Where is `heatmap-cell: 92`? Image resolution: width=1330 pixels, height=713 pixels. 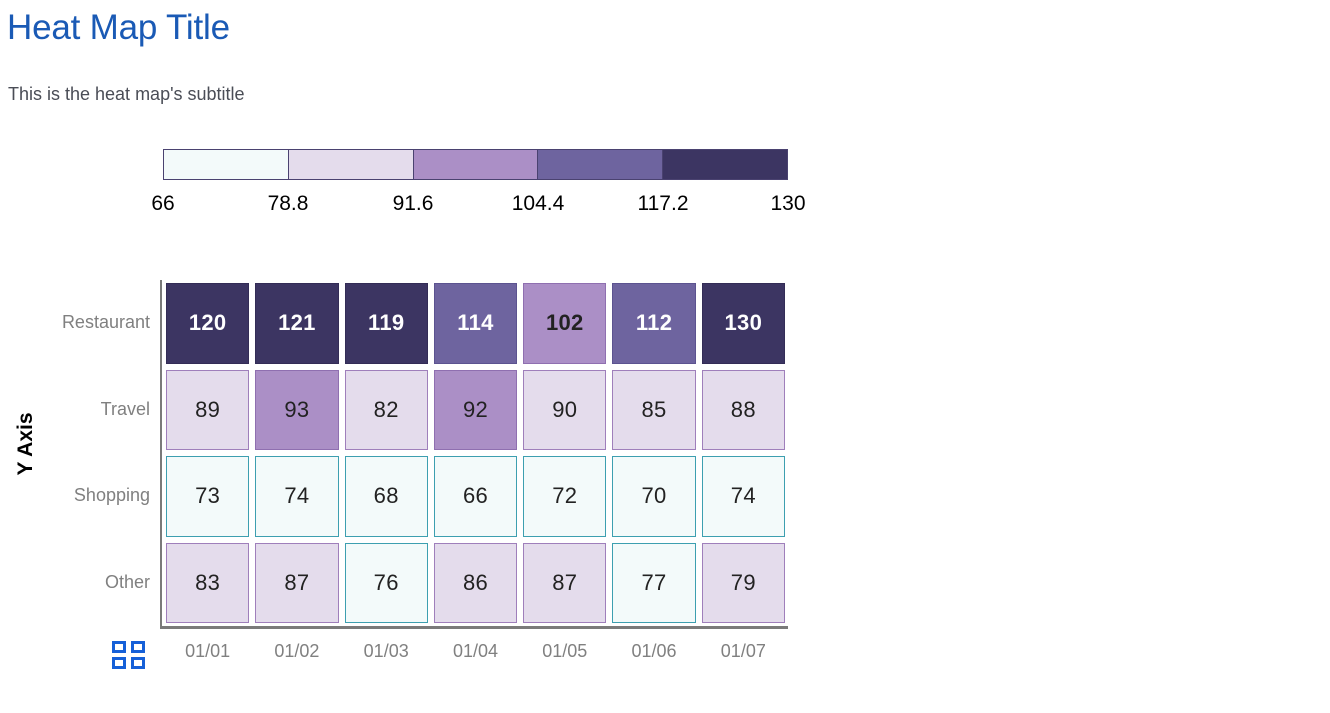 heatmap-cell: 92 is located at coordinates (475, 409).